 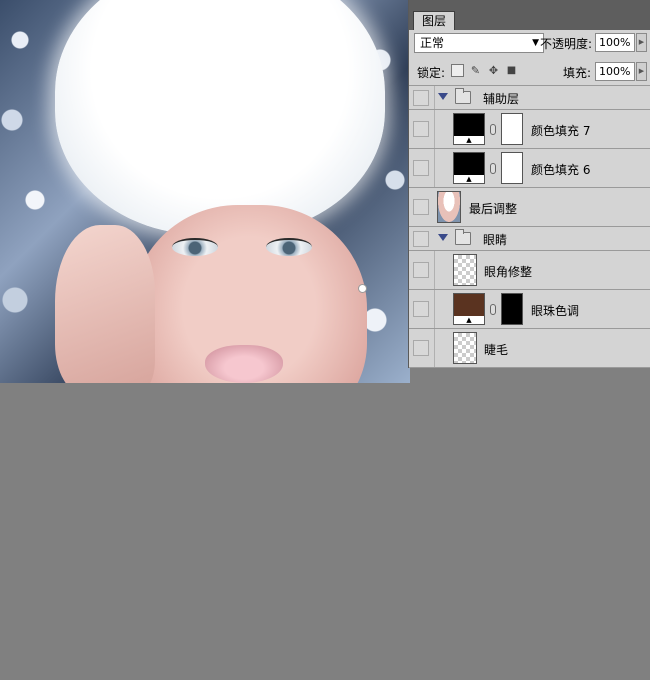 I want to click on layer-name: 眼睛, so click(x=495, y=240).